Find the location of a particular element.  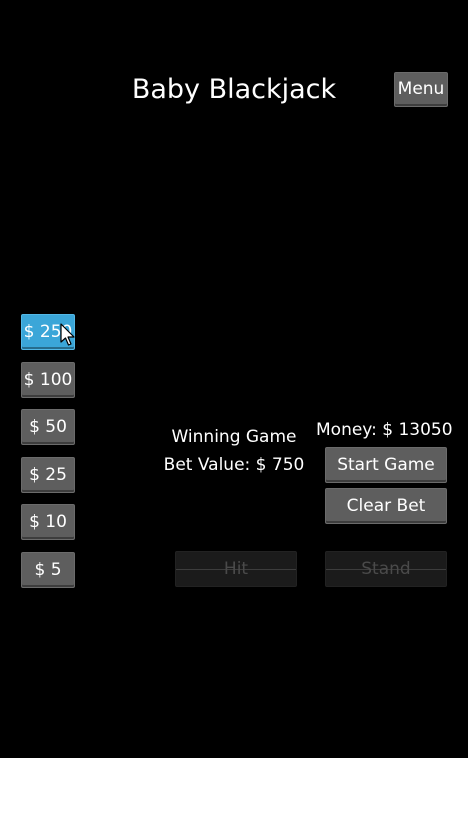

bottom-blank-area is located at coordinates (234, 795).